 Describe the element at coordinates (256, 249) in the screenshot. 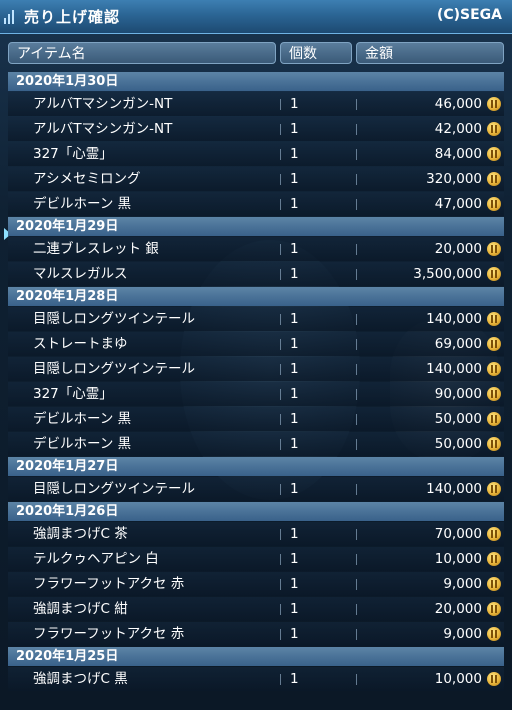

I see `sale-row: 二連ブレスレット 銀 1 20,000` at that location.